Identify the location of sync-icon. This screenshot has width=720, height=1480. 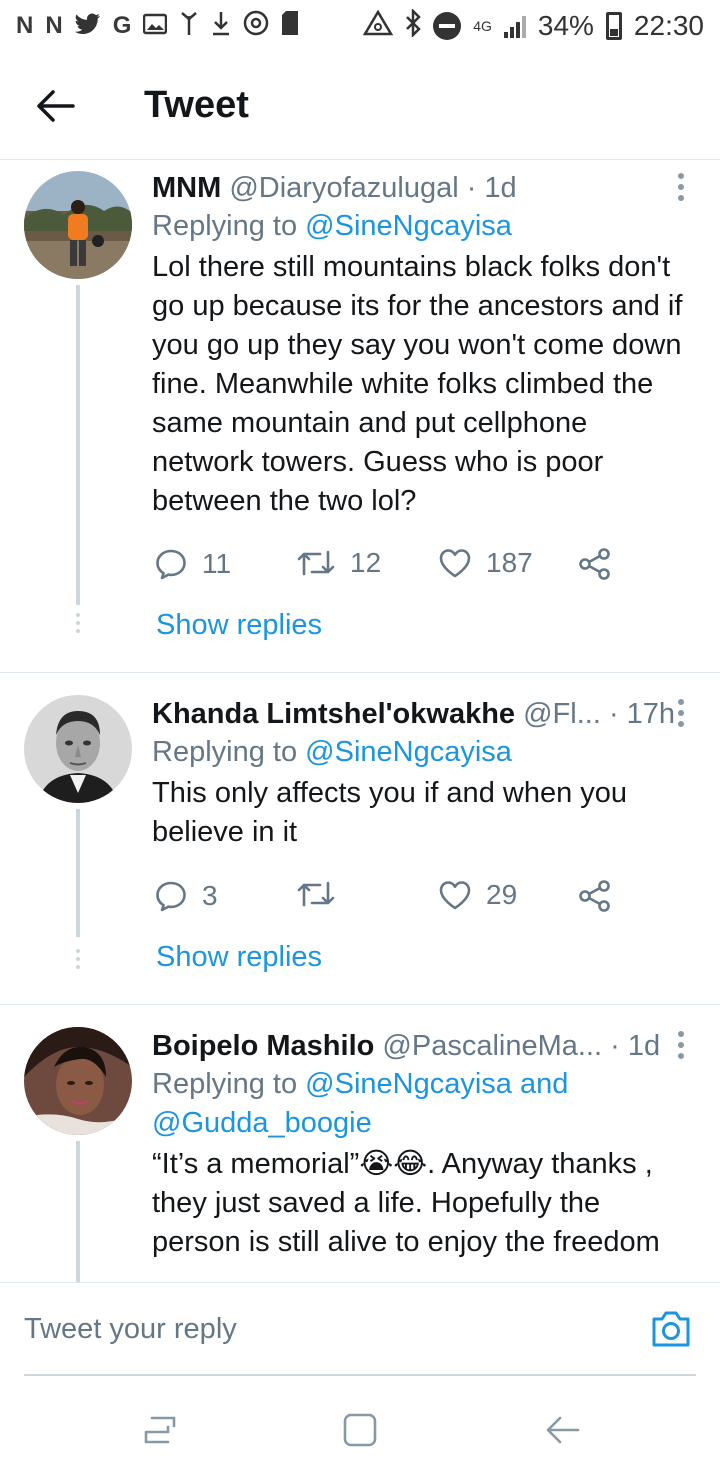
(256, 26).